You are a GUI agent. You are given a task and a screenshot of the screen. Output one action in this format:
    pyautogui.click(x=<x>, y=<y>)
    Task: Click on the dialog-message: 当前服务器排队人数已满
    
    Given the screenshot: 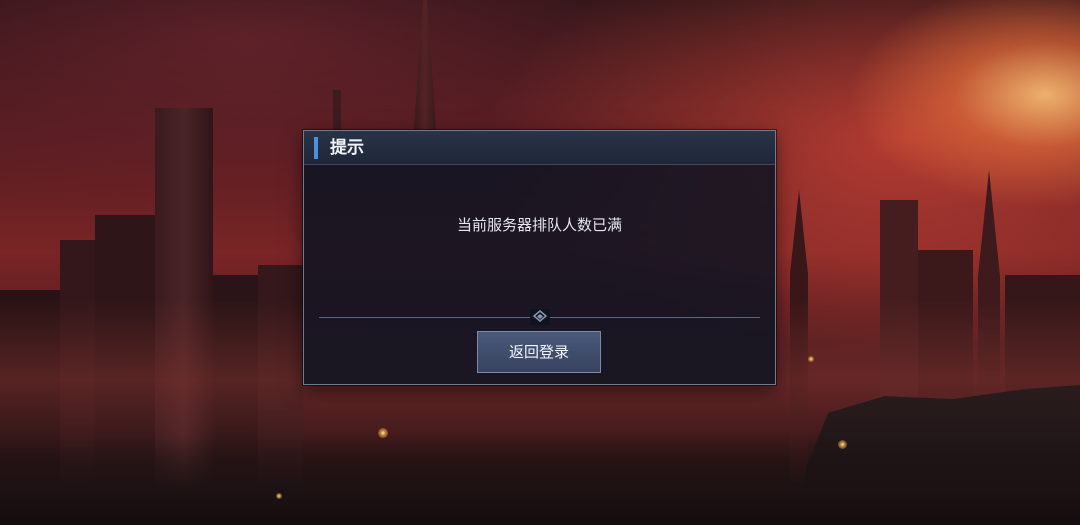 What is the action you would take?
    pyautogui.click(x=539, y=225)
    